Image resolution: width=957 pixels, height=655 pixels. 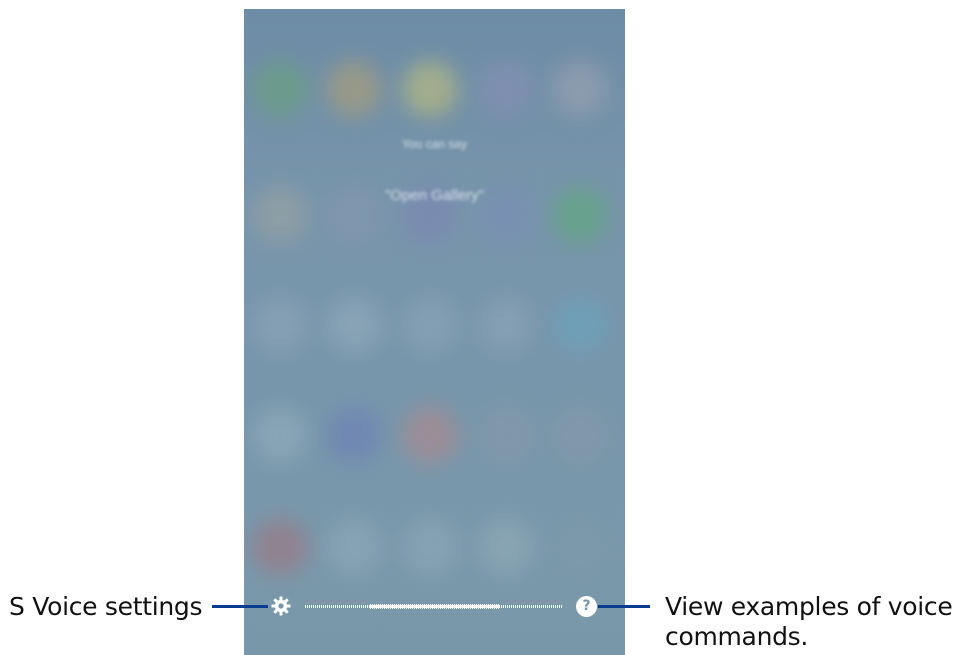 What do you see at coordinates (586, 606) in the screenshot?
I see `question-circle-icon: ?` at bounding box center [586, 606].